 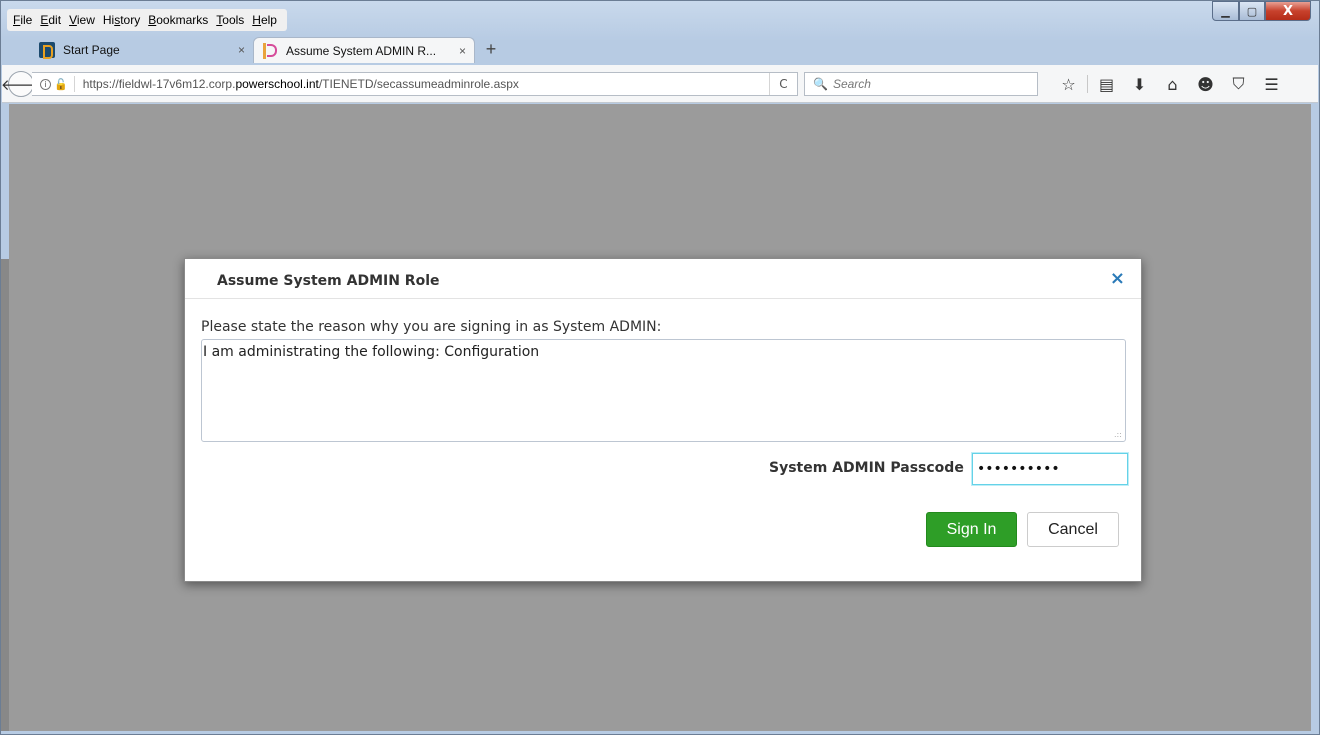 I want to click on minimize-button: ▁, so click(x=1225, y=11).